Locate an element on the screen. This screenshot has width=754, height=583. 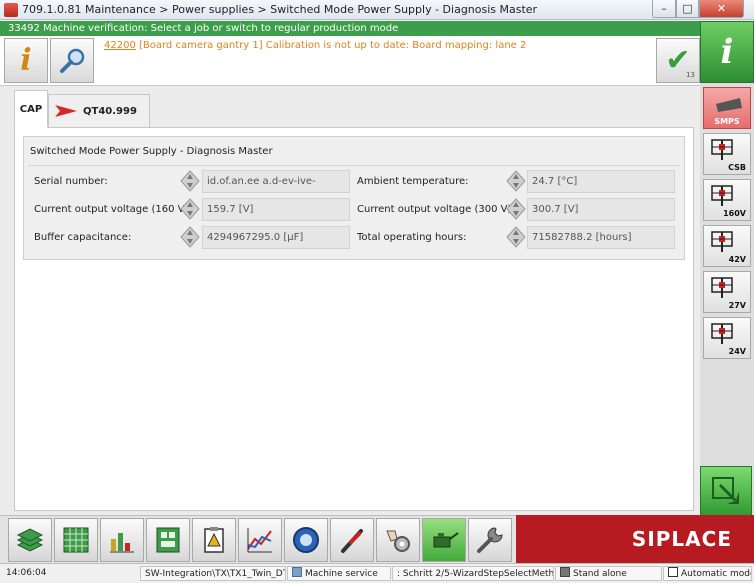
sidebar-item-42v: 42V is located at coordinates (727, 246).